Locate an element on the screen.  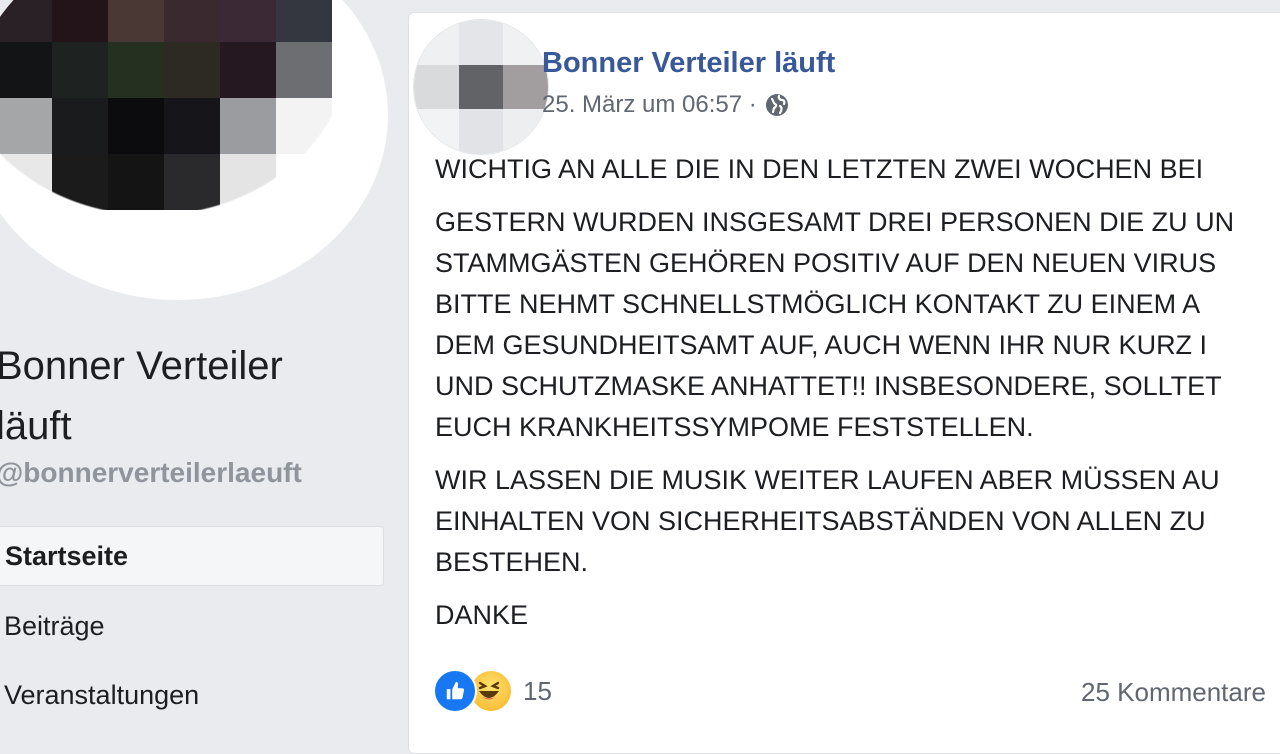
page-handle: @bonnerverteilerlaeuft is located at coordinates (151, 473).